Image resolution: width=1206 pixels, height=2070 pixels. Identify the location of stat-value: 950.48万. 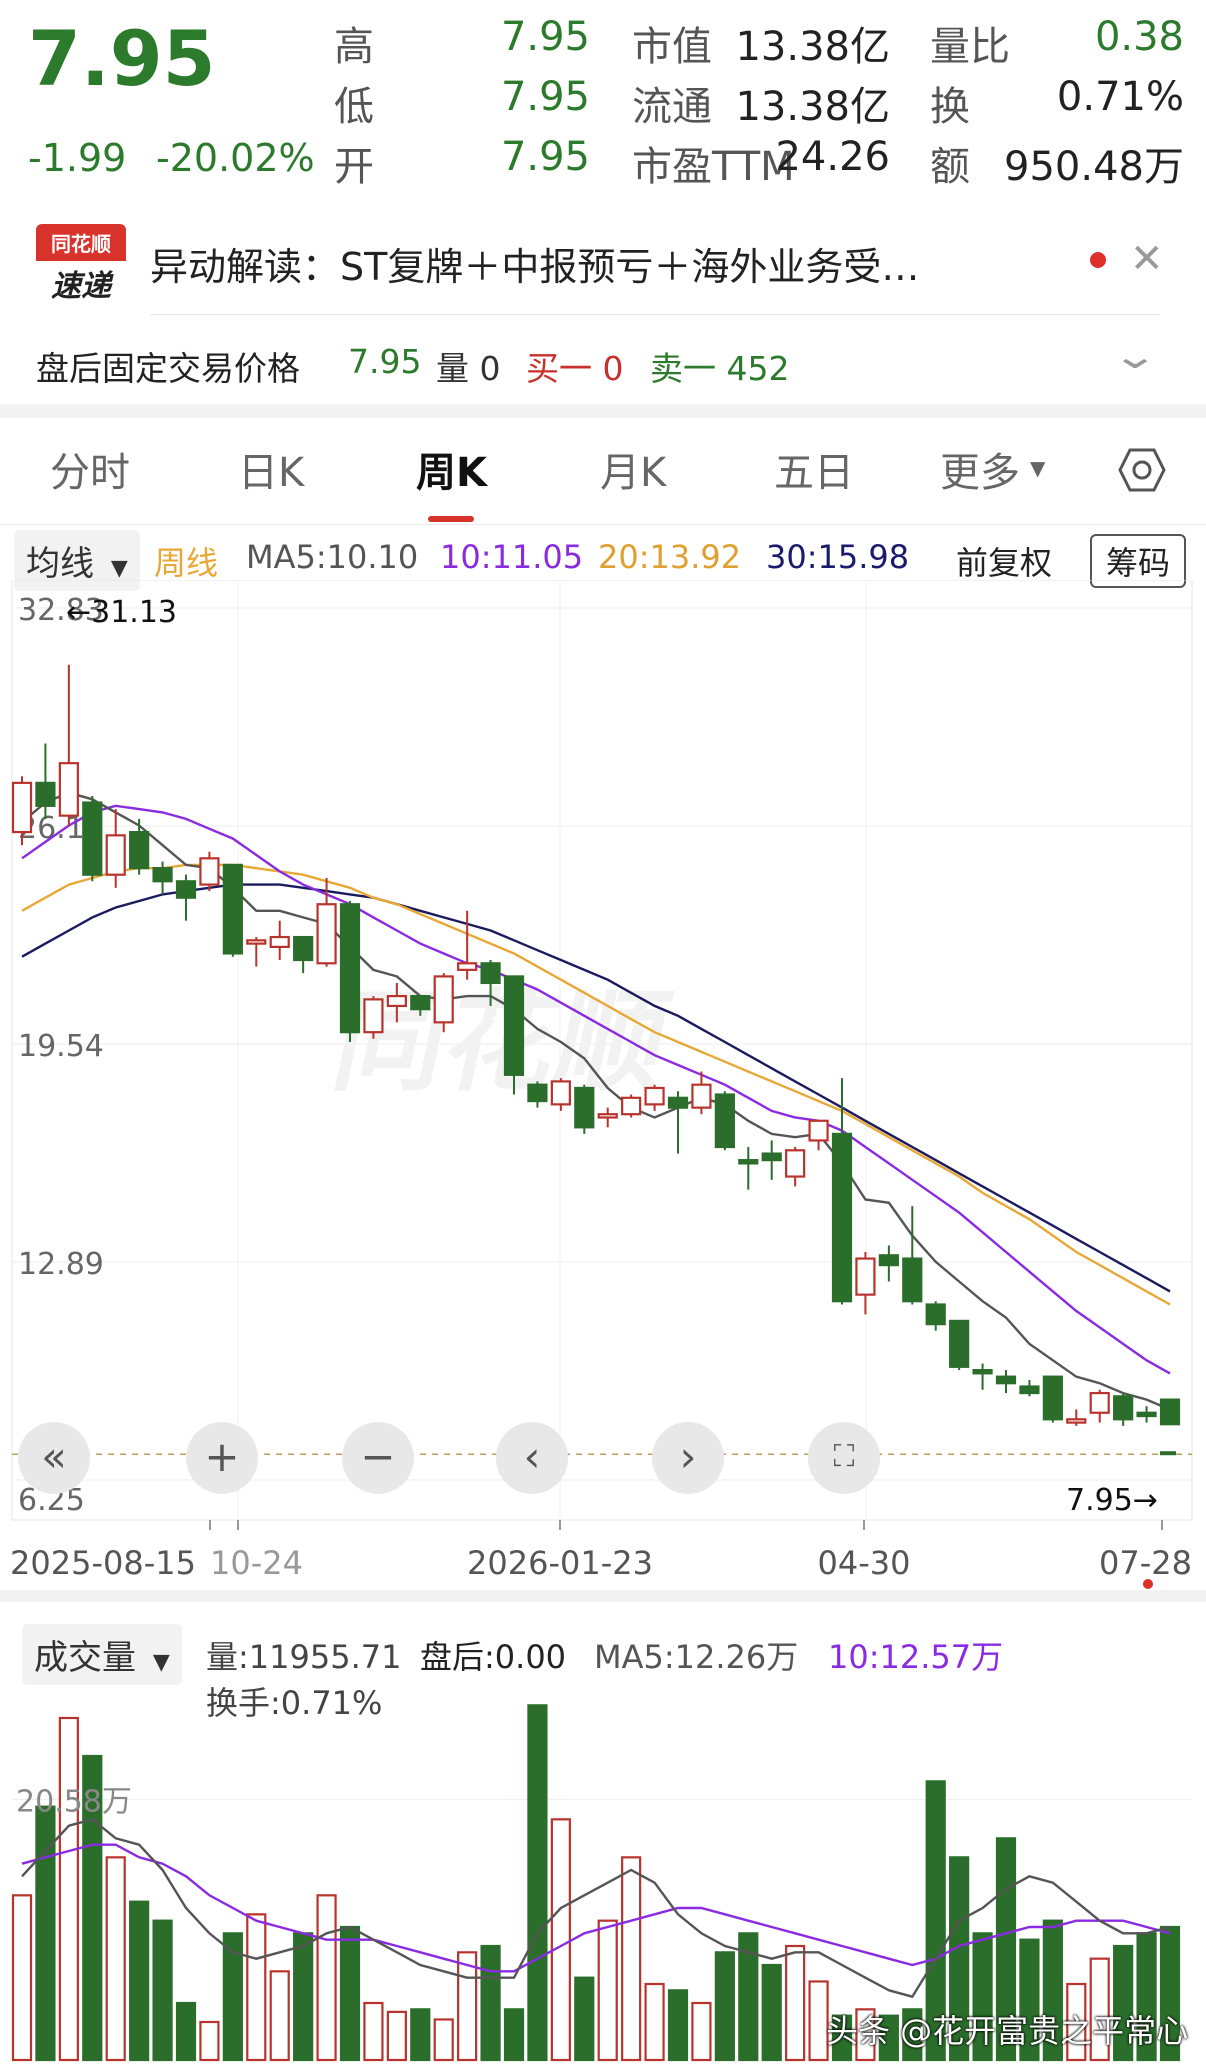
(1094, 167).